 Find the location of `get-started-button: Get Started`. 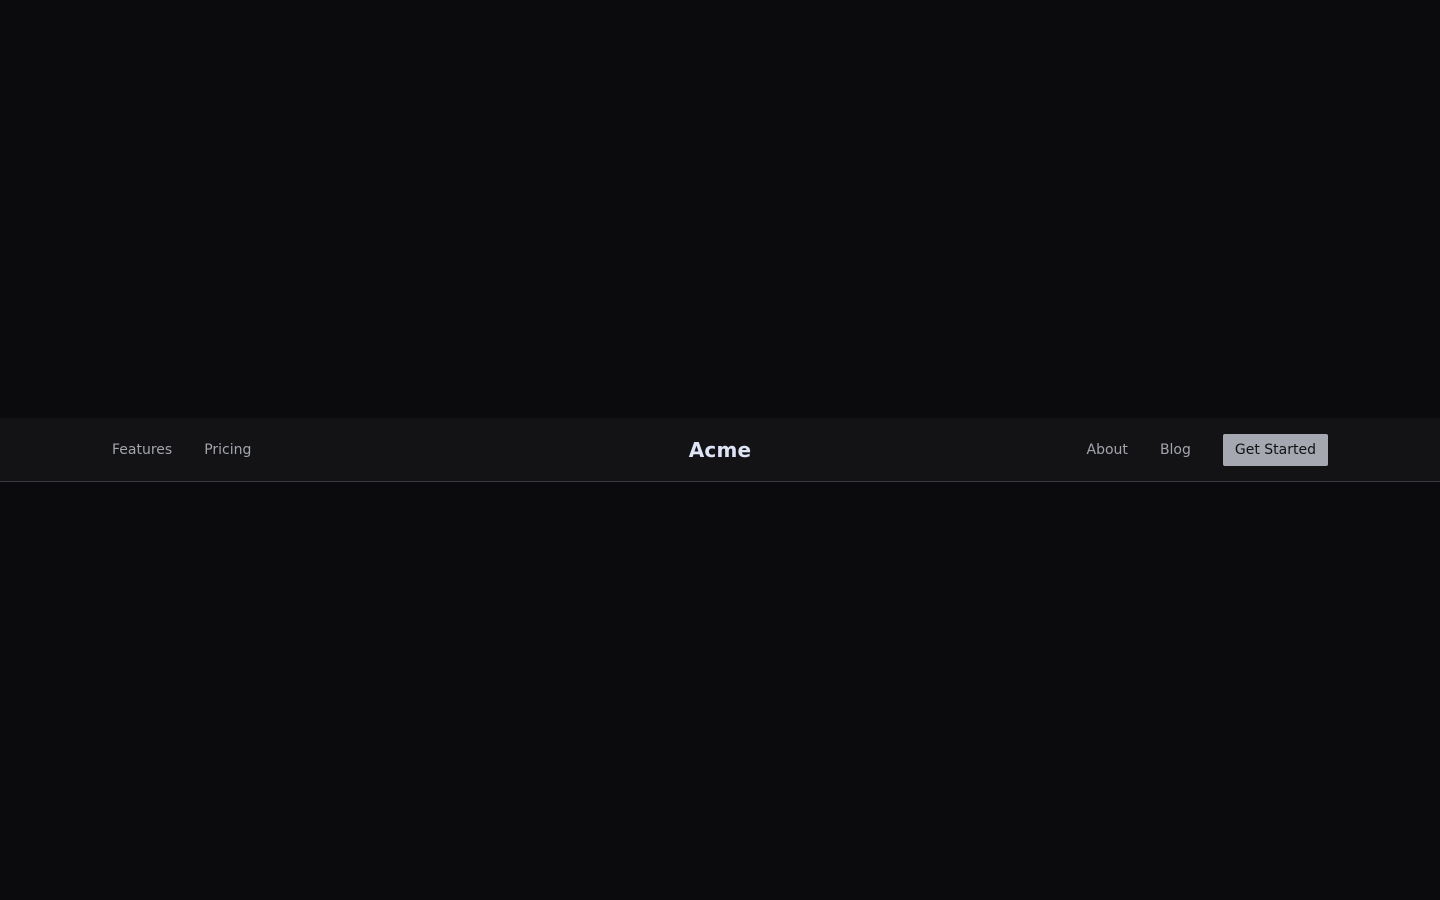

get-started-button: Get Started is located at coordinates (1275, 450).